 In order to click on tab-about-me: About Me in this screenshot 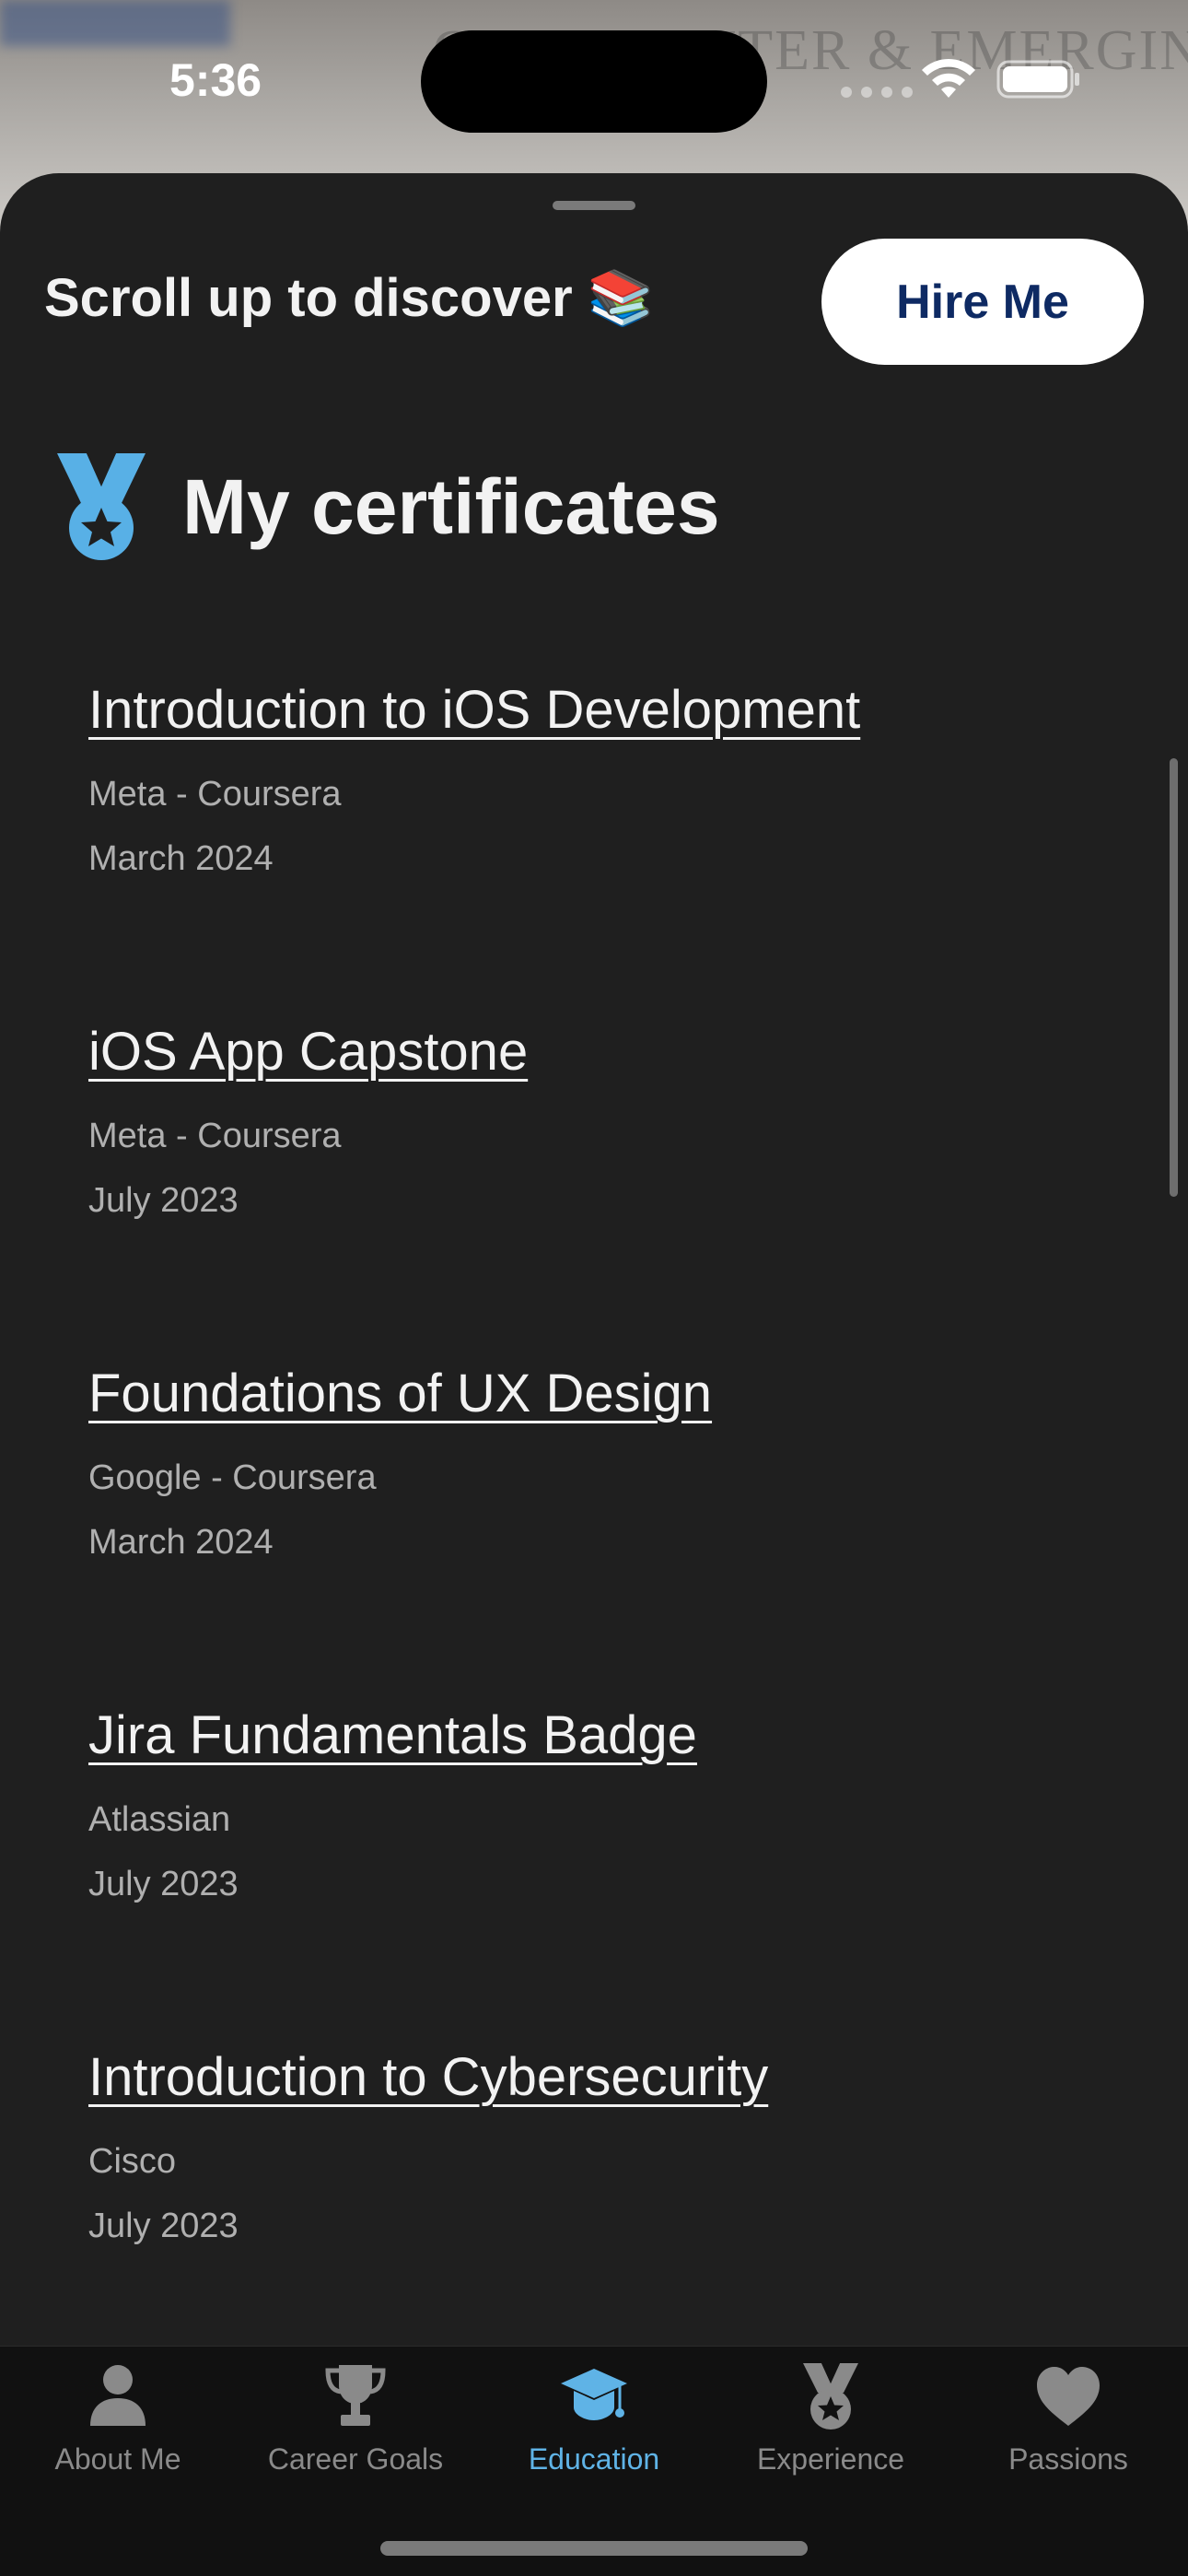, I will do `click(117, 2430)`.